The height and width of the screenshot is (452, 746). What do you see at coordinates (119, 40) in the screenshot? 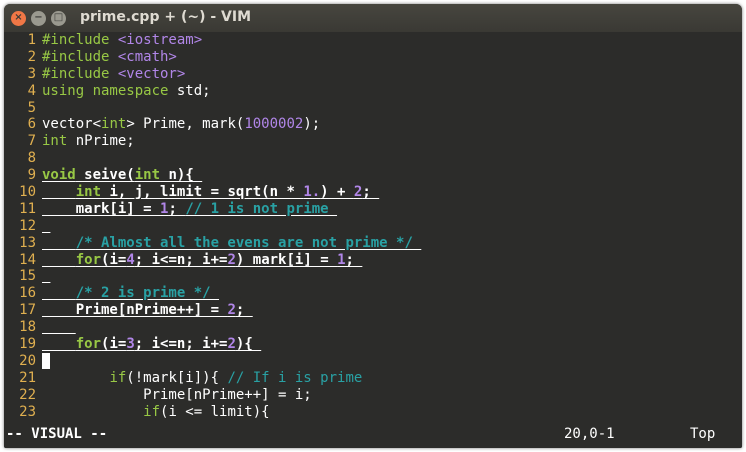
I see `line-text: #include <iostream>` at bounding box center [119, 40].